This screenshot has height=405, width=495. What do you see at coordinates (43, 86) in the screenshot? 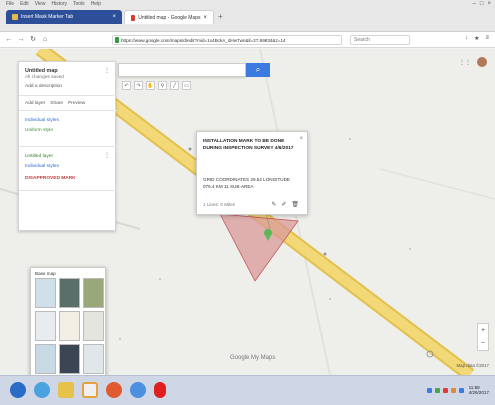
I see `map-description: Add a description` at bounding box center [43, 86].